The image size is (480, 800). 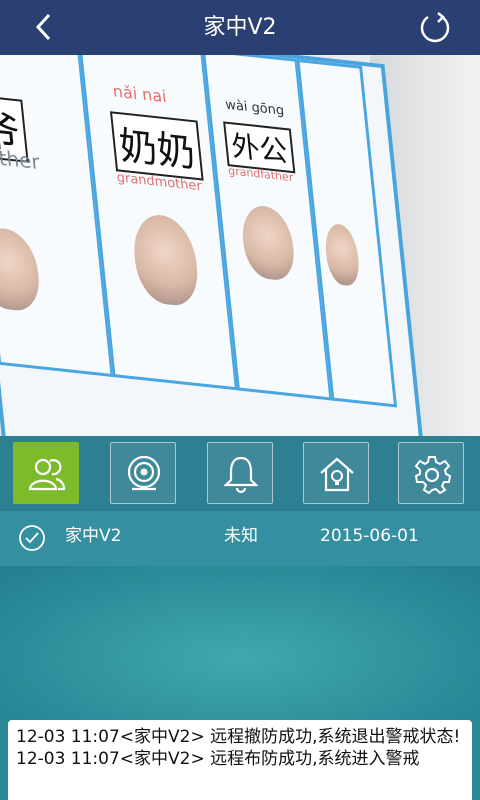 I want to click on function-toolbar, so click(x=240, y=473).